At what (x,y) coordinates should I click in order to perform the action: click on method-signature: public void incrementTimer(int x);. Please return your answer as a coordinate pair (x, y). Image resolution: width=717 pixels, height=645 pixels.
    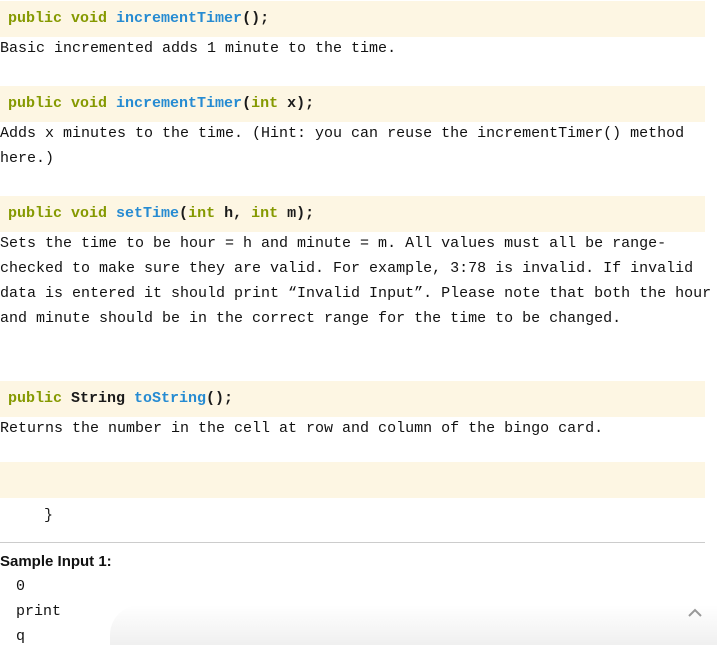
    Looking at the image, I should click on (352, 104).